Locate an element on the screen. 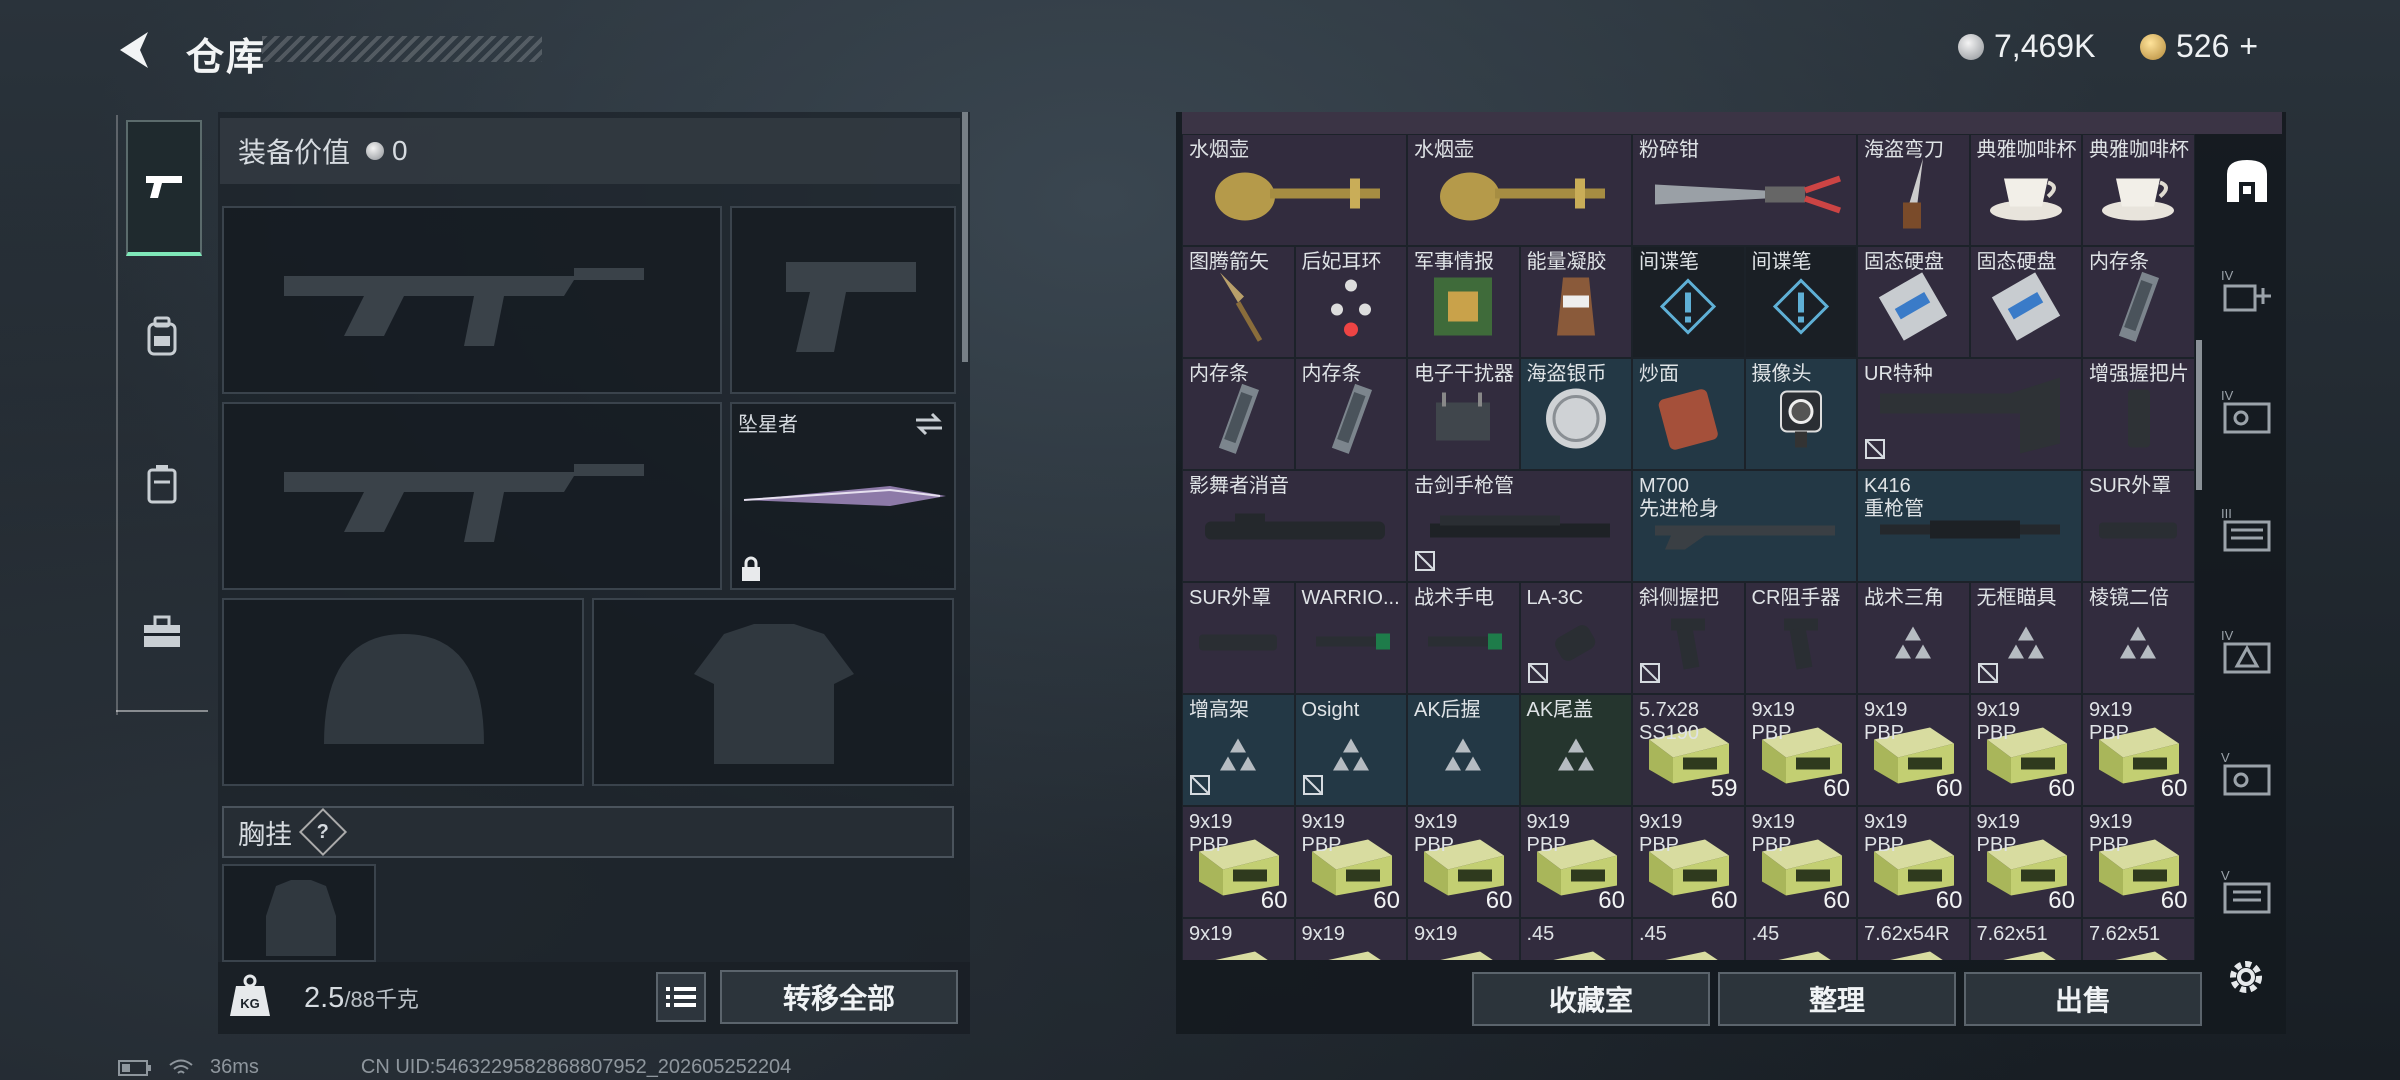 The height and width of the screenshot is (1080, 2400). inventory-item: 7.62x54R is located at coordinates (1913, 939).